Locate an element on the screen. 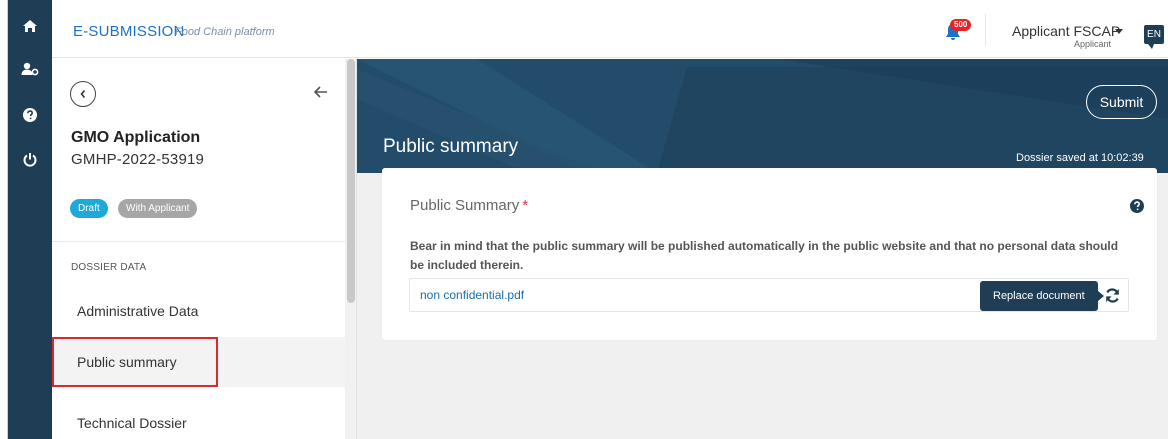  logout-button is located at coordinates (30, 159).